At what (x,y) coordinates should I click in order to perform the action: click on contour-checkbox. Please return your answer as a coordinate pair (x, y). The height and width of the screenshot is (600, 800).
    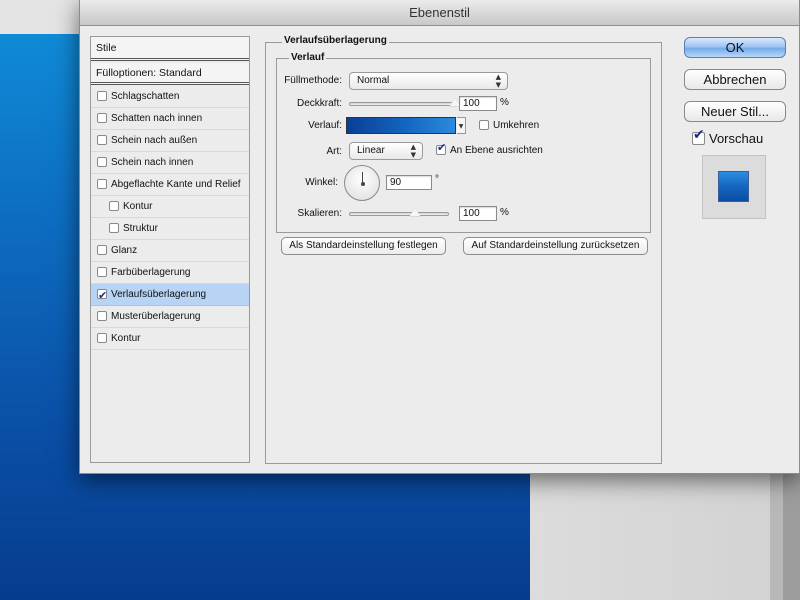
    Looking at the image, I should click on (114, 206).